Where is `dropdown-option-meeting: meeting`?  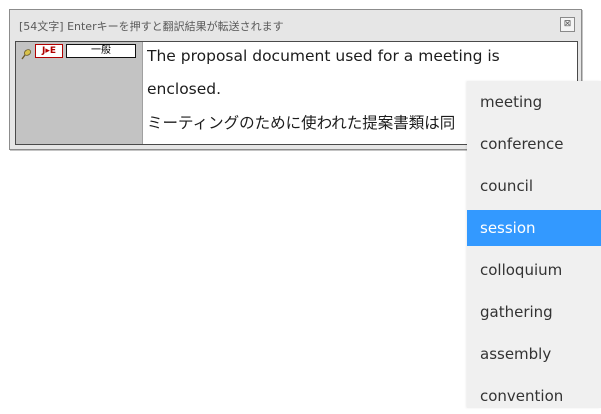 dropdown-option-meeting: meeting is located at coordinates (534, 102).